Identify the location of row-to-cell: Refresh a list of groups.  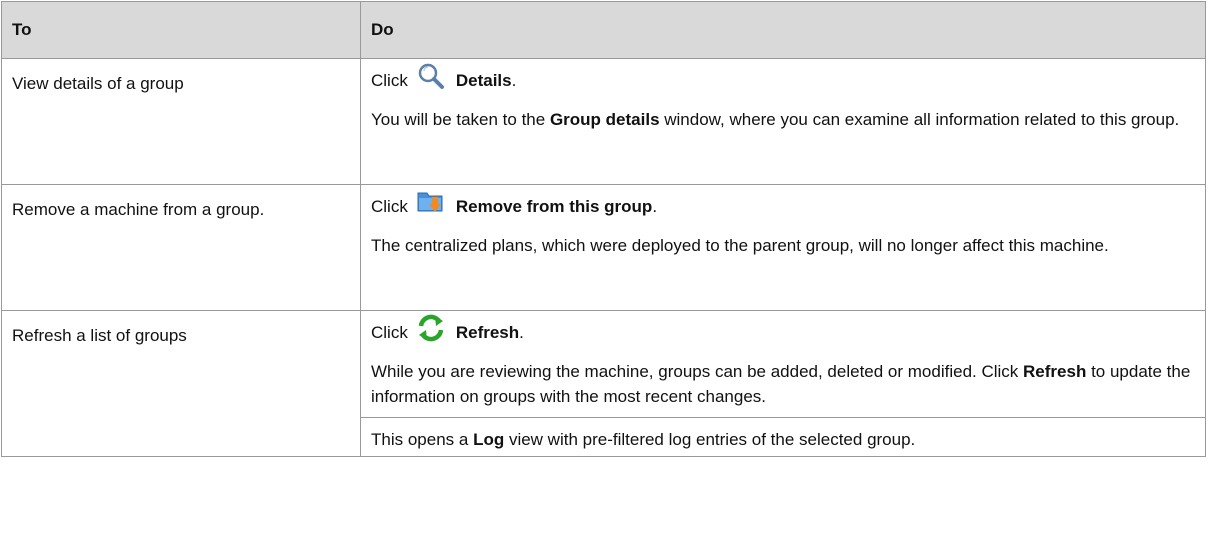
(181, 383).